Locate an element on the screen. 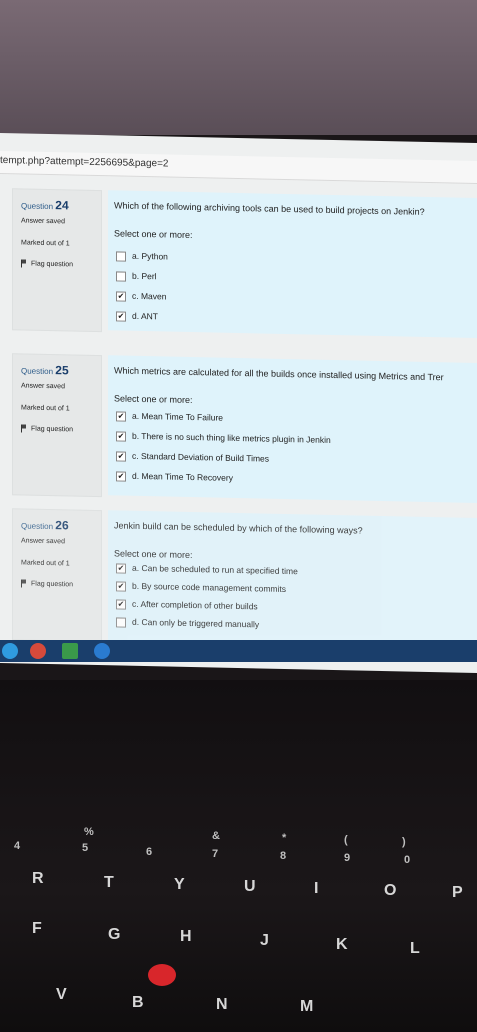 This screenshot has width=477, height=1032. key-p: P is located at coordinates (457, 893).